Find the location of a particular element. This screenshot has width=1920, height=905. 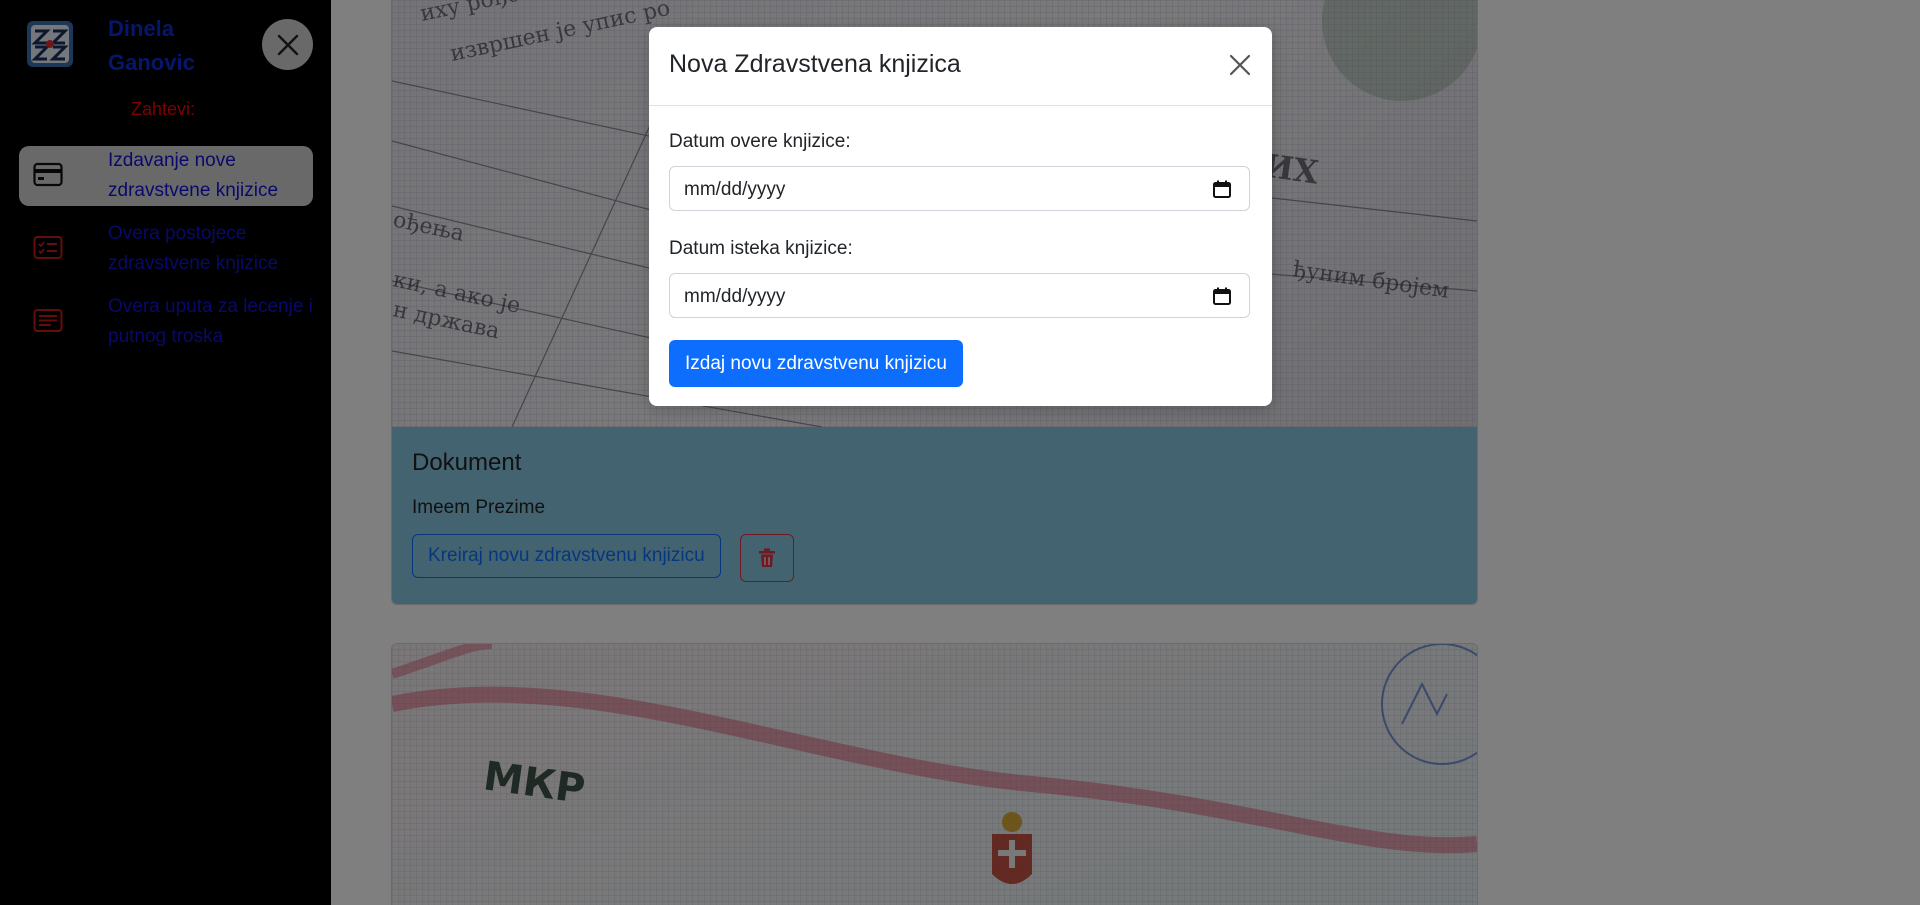

modal-header: Nova Zdravstvena knjizica is located at coordinates (960, 66).